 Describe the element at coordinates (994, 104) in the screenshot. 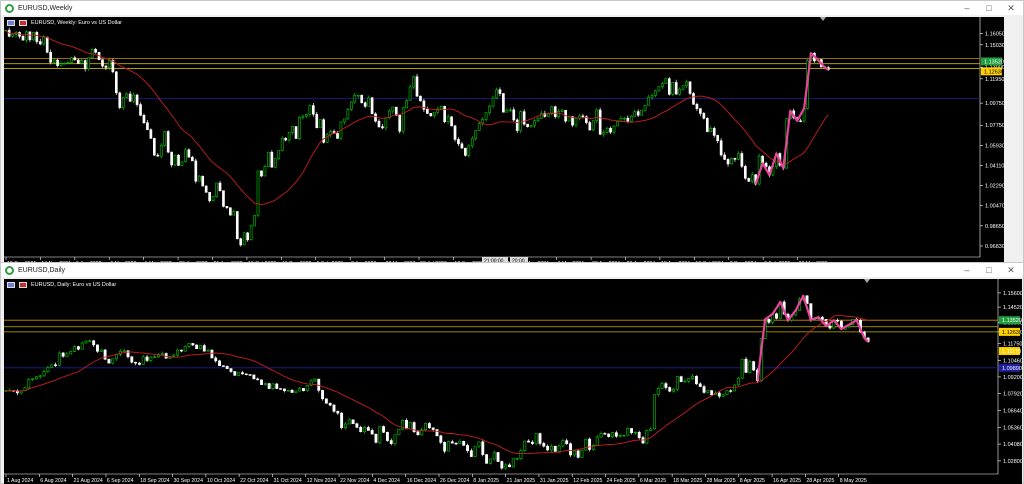

I see `price-tick-label: 1.09750` at that location.